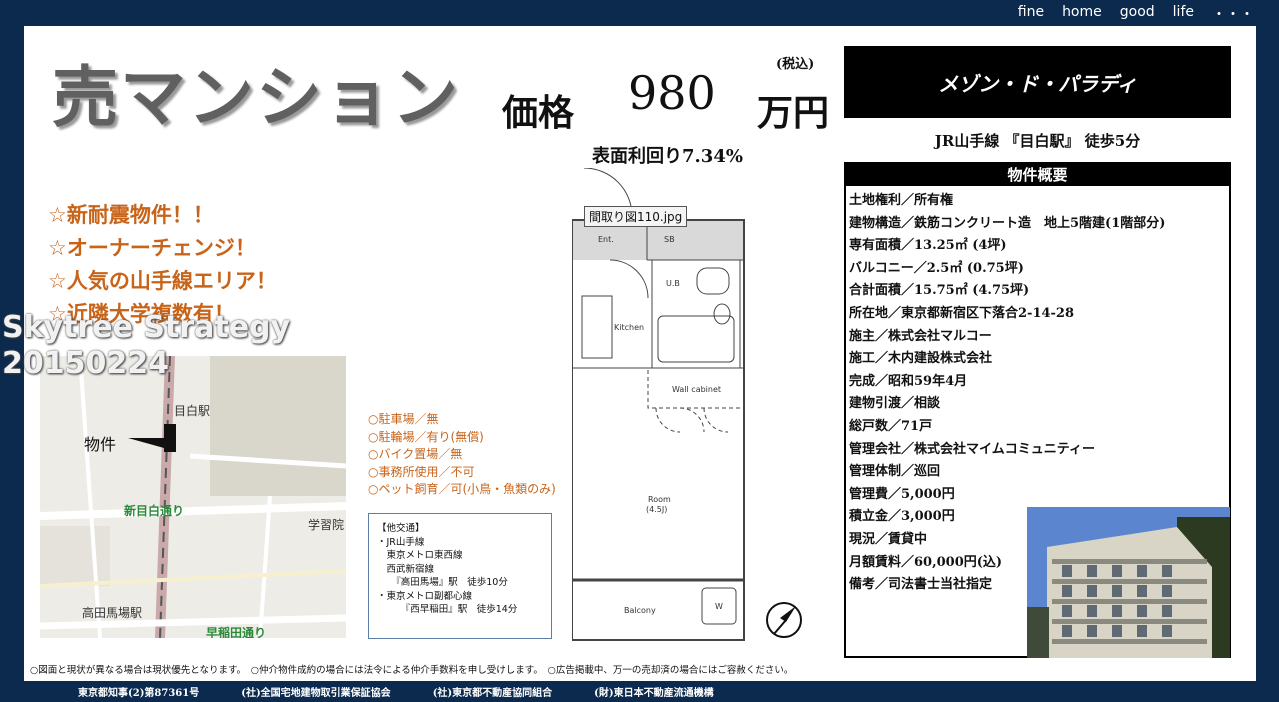  I want to click on footer-license: 東京都知事(2)第87361号, so click(139, 693).